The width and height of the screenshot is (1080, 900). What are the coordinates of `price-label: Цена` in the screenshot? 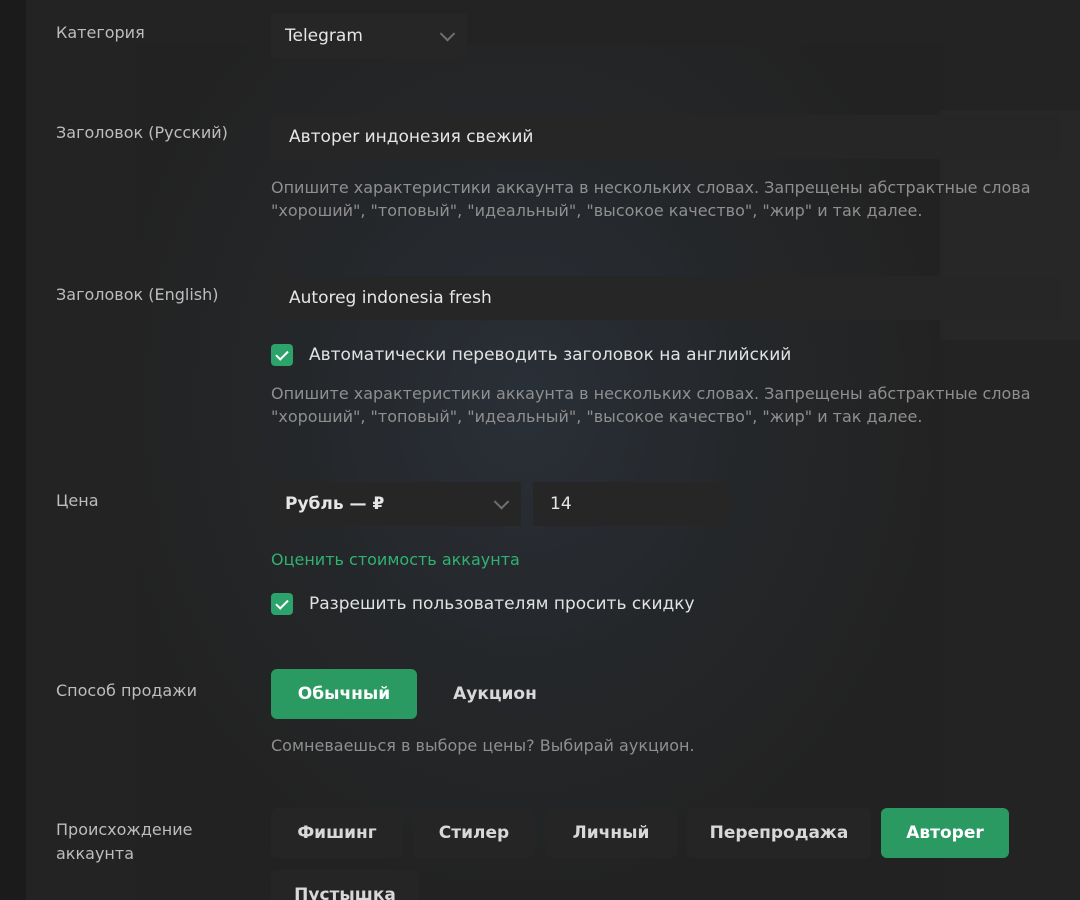 It's located at (77, 500).